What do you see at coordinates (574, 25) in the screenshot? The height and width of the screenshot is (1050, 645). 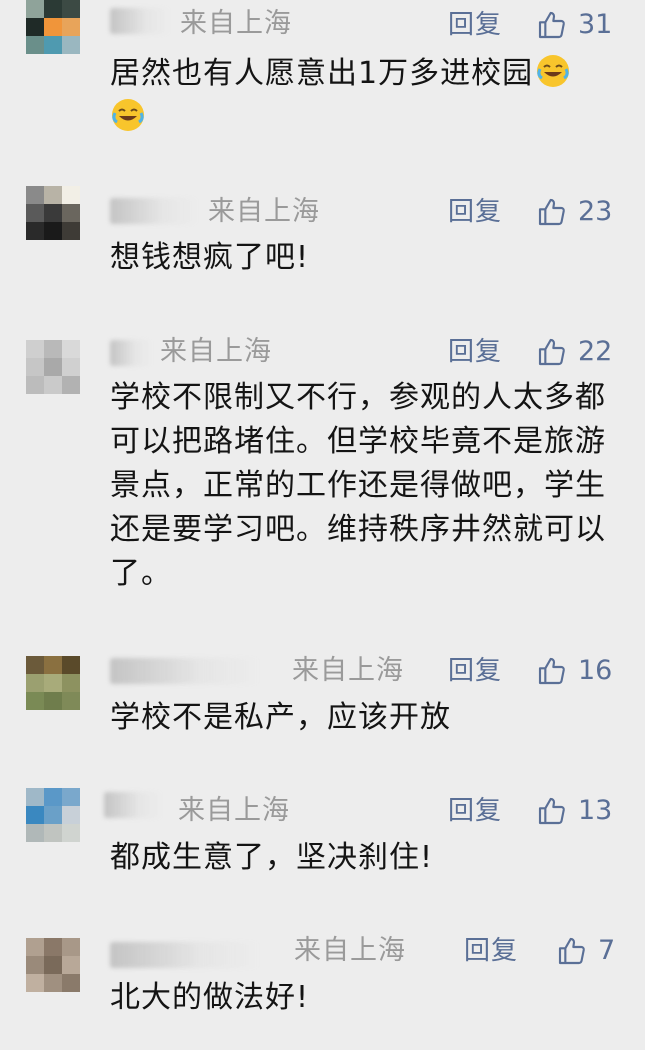 I see `like-button: 31` at bounding box center [574, 25].